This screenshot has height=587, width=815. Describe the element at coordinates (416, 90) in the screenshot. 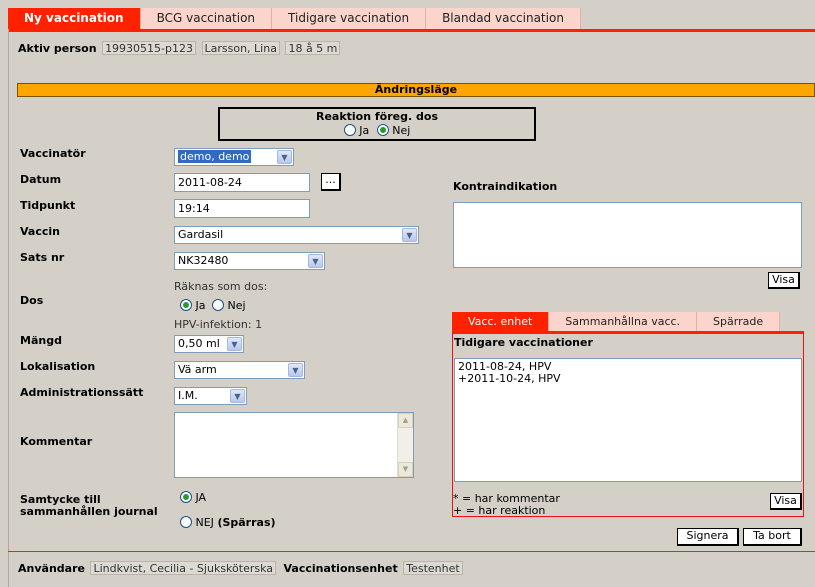

I see `mode-banner: Ändringsläge` at that location.